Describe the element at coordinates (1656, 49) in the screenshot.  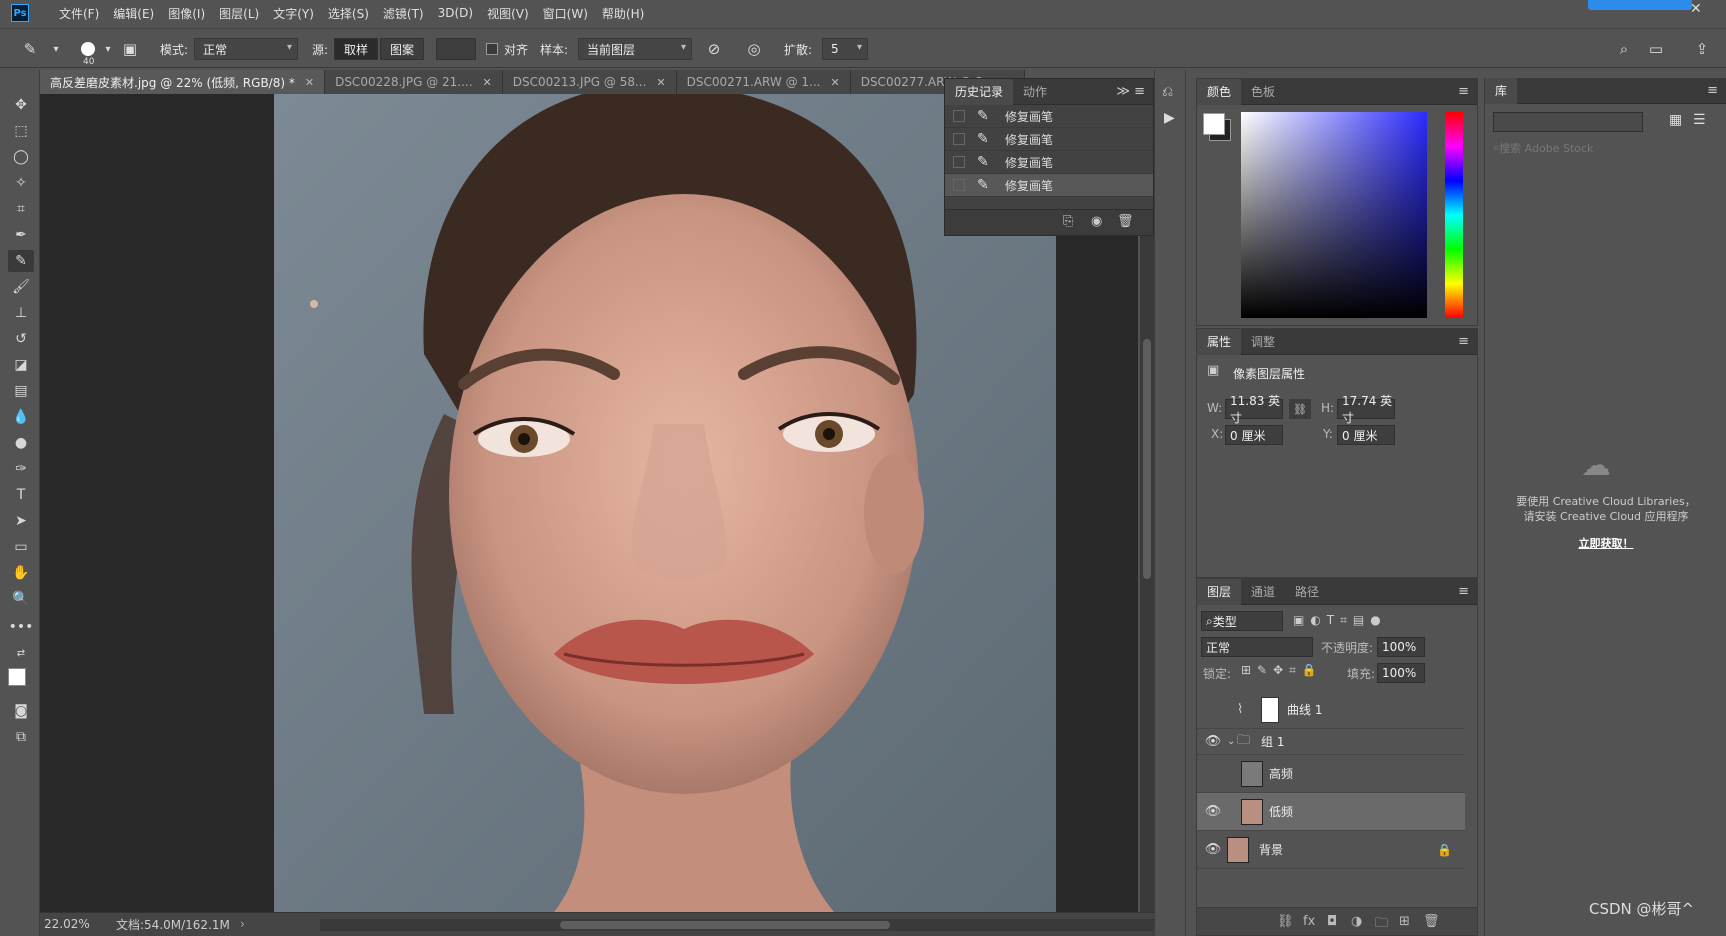
I see `workspace-icon: ▭` at that location.